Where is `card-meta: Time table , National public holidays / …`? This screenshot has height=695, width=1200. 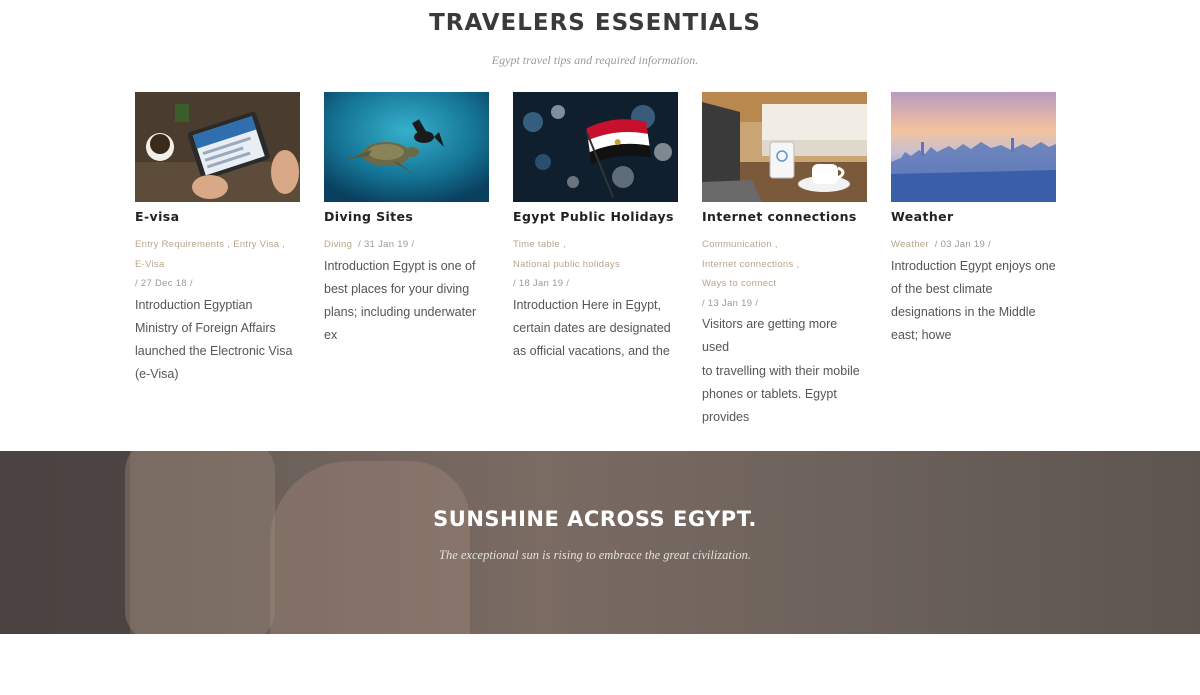 card-meta: Time table , National public holidays / … is located at coordinates (567, 264).